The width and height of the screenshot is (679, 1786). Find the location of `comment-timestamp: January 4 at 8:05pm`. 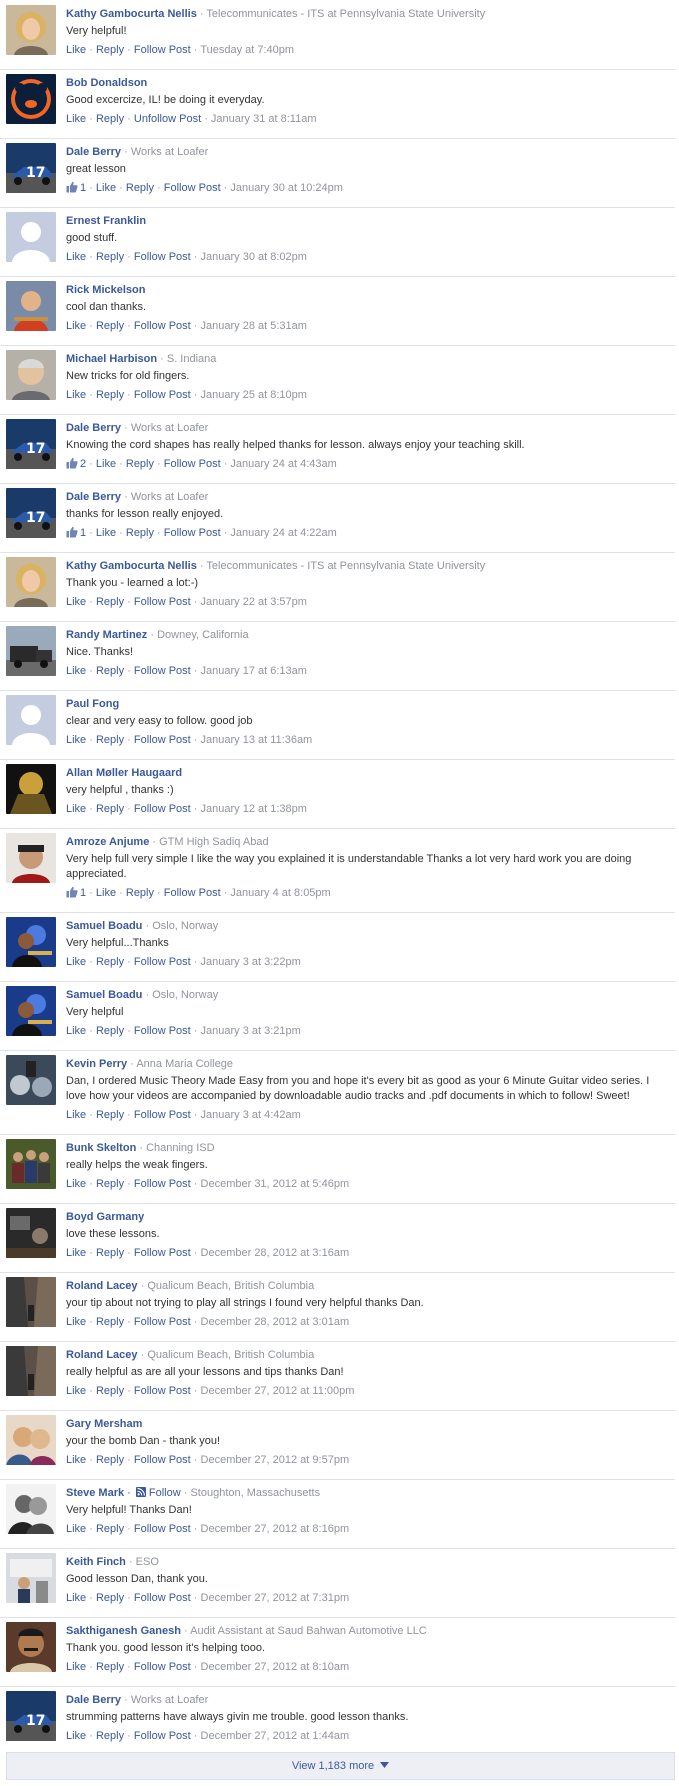

comment-timestamp: January 4 at 8:05pm is located at coordinates (280, 893).